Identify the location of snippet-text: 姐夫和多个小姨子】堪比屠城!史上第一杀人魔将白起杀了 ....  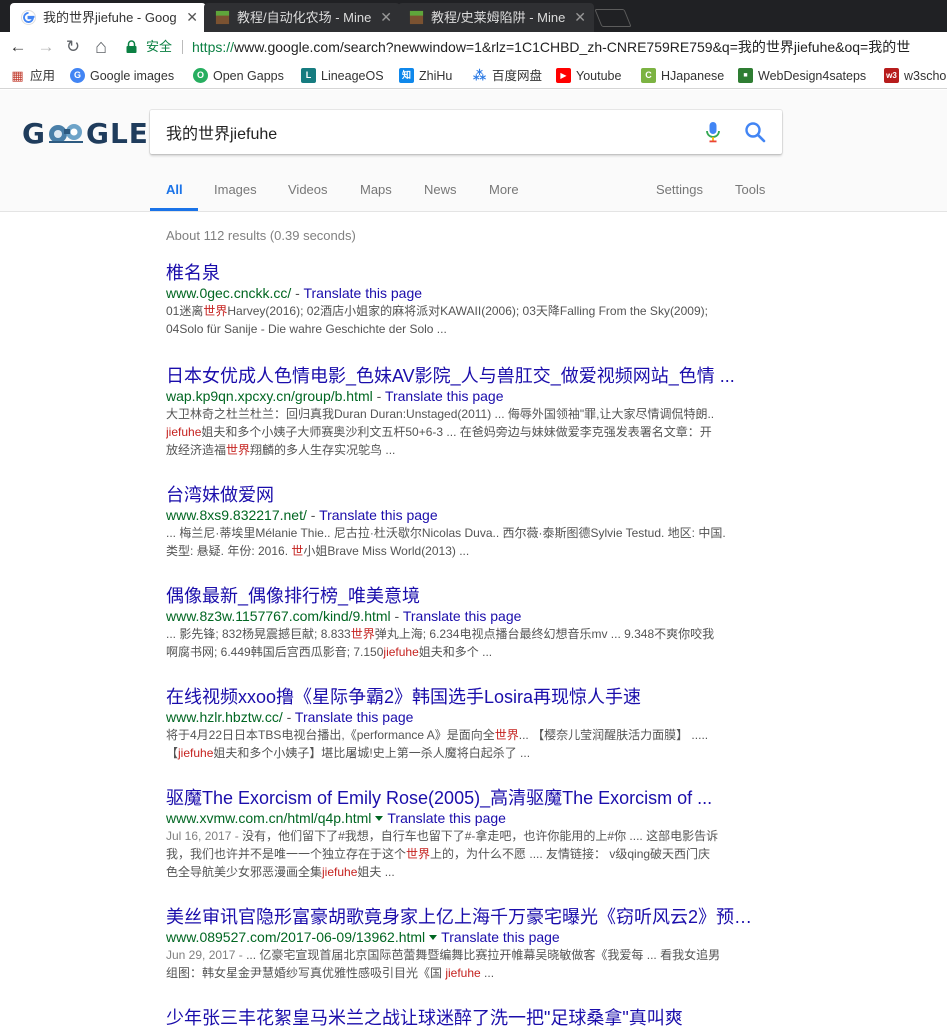
(372, 753).